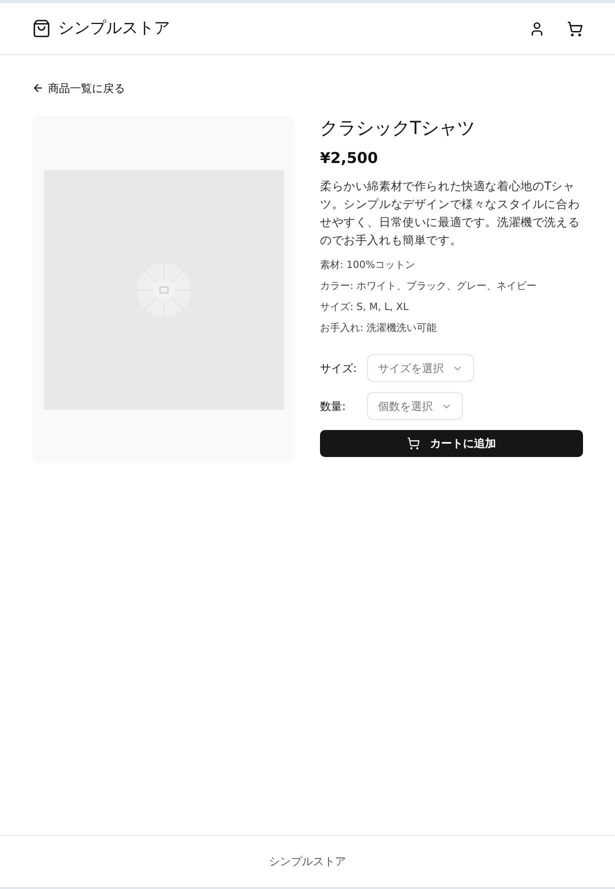 This screenshot has width=615, height=889. What do you see at coordinates (307, 861) in the screenshot?
I see `footer-text: シンプルストア` at bounding box center [307, 861].